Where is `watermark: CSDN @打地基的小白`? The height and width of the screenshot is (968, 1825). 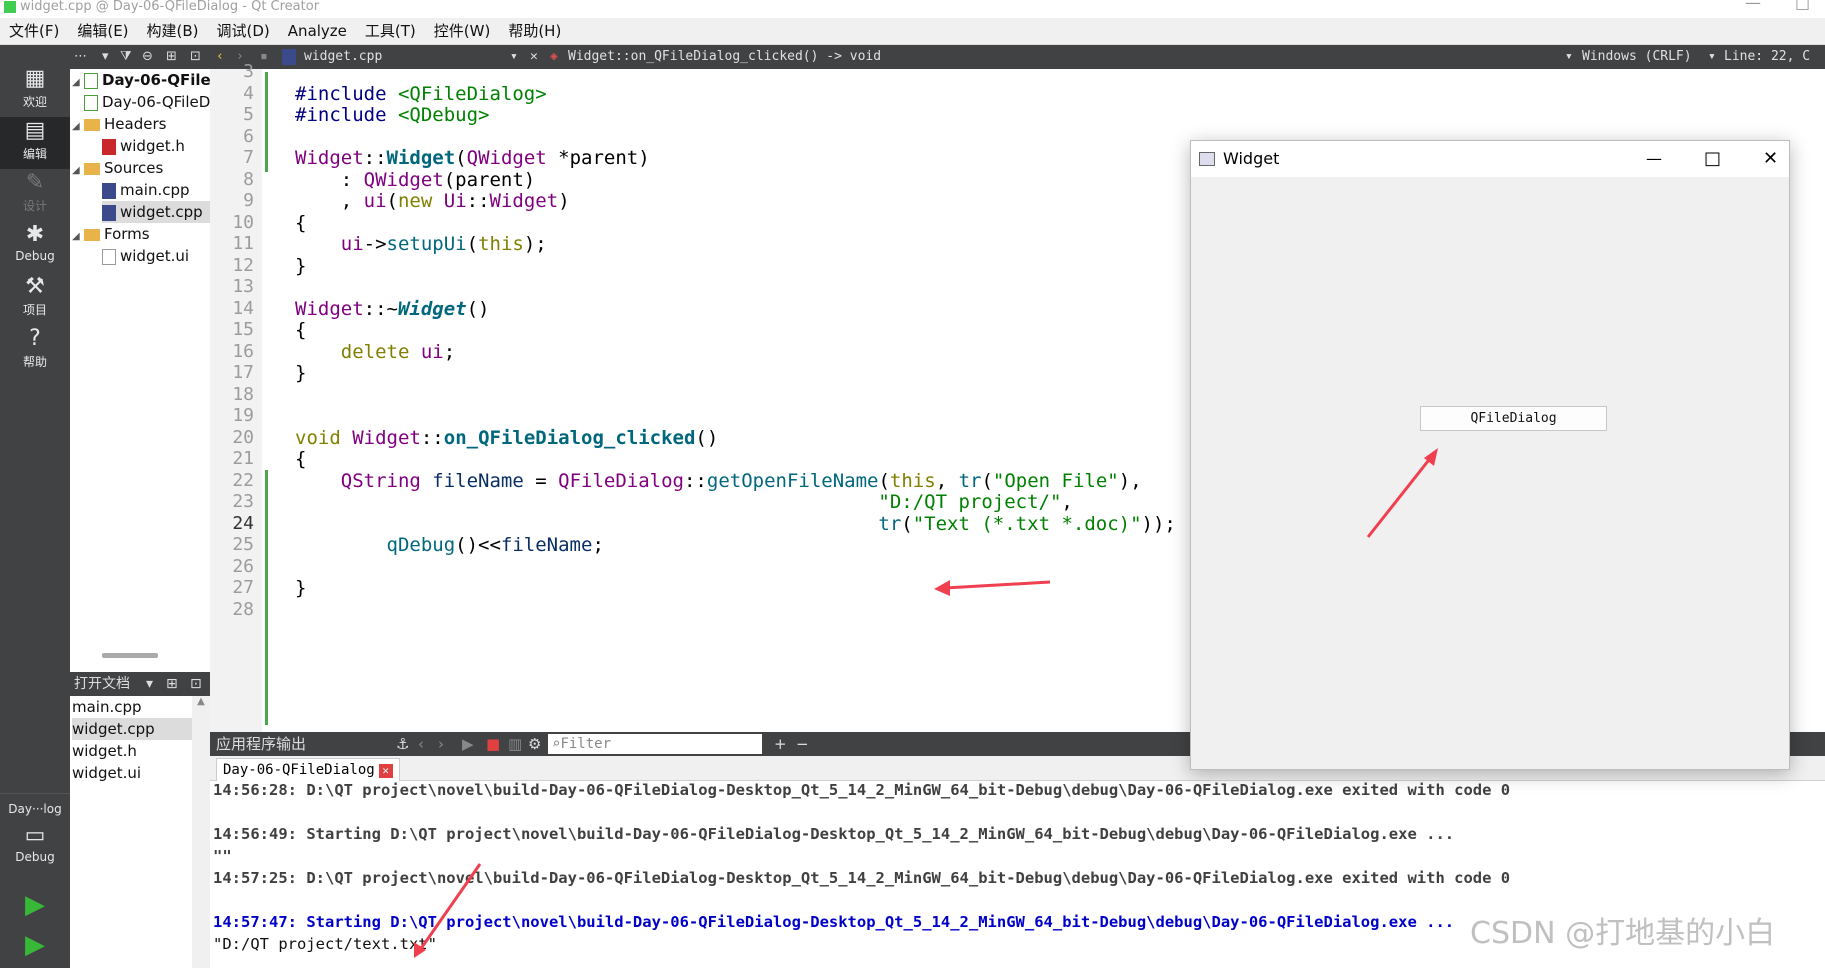 watermark: CSDN @打地基的小白 is located at coordinates (1623, 933).